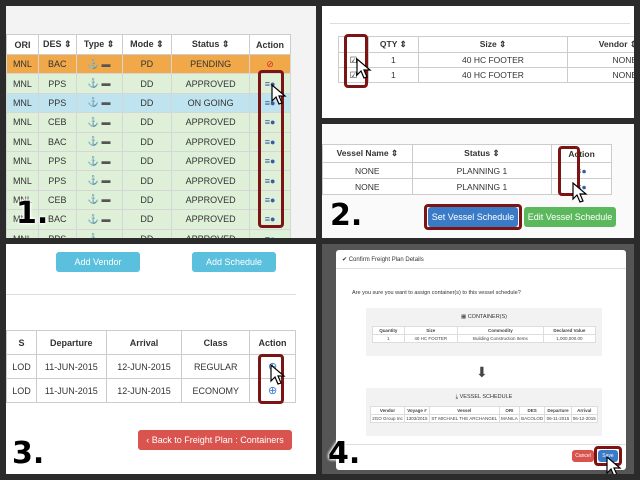 Image resolution: width=640 pixels, height=480 pixels. I want to click on col-vendor: Vendor ⇕, so click(600, 44).